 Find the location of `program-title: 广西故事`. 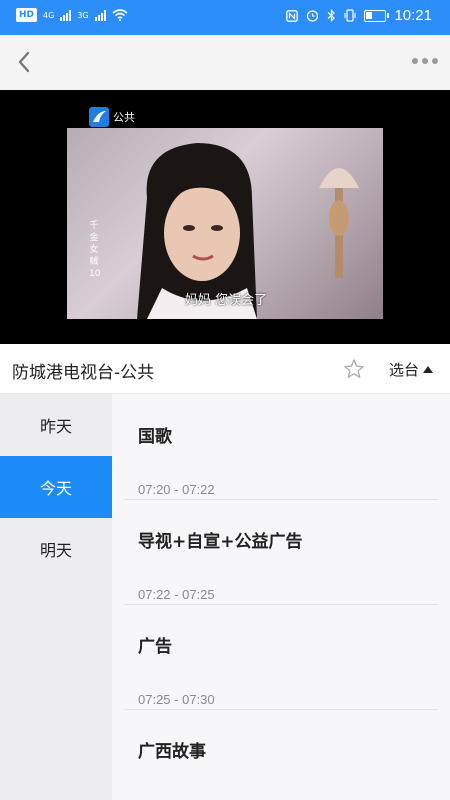

program-title: 广西故事 is located at coordinates (172, 752).